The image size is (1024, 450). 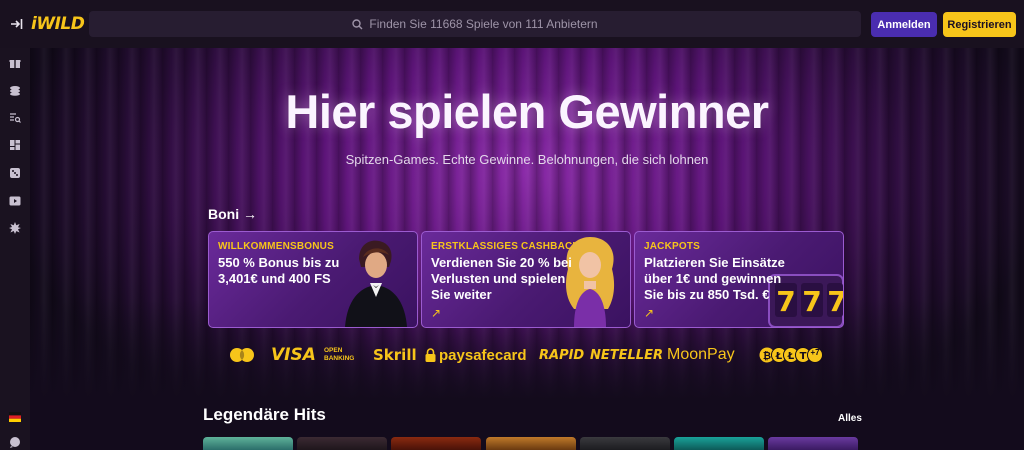 What do you see at coordinates (58, 24) in the screenshot?
I see `logo: iWILD` at bounding box center [58, 24].